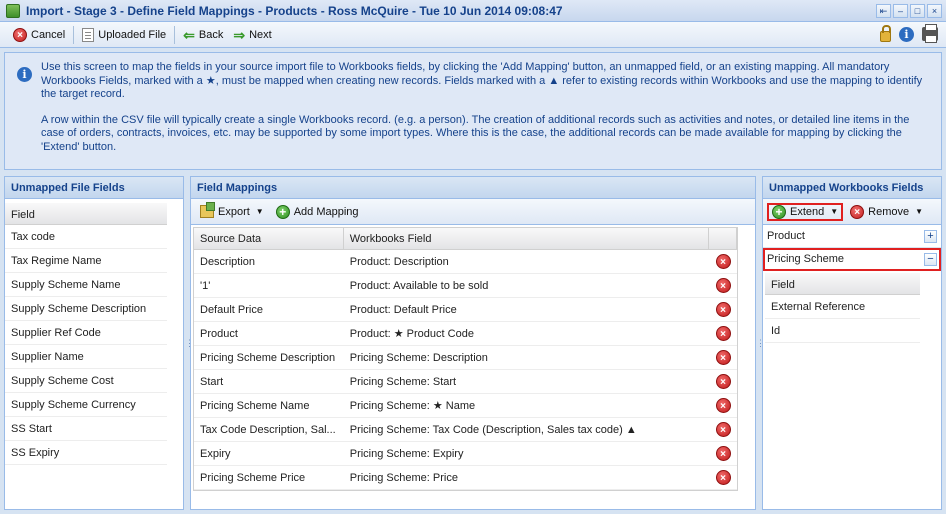 The width and height of the screenshot is (946, 514). What do you see at coordinates (86, 309) in the screenshot?
I see `list-item: Supply Scheme Description` at bounding box center [86, 309].